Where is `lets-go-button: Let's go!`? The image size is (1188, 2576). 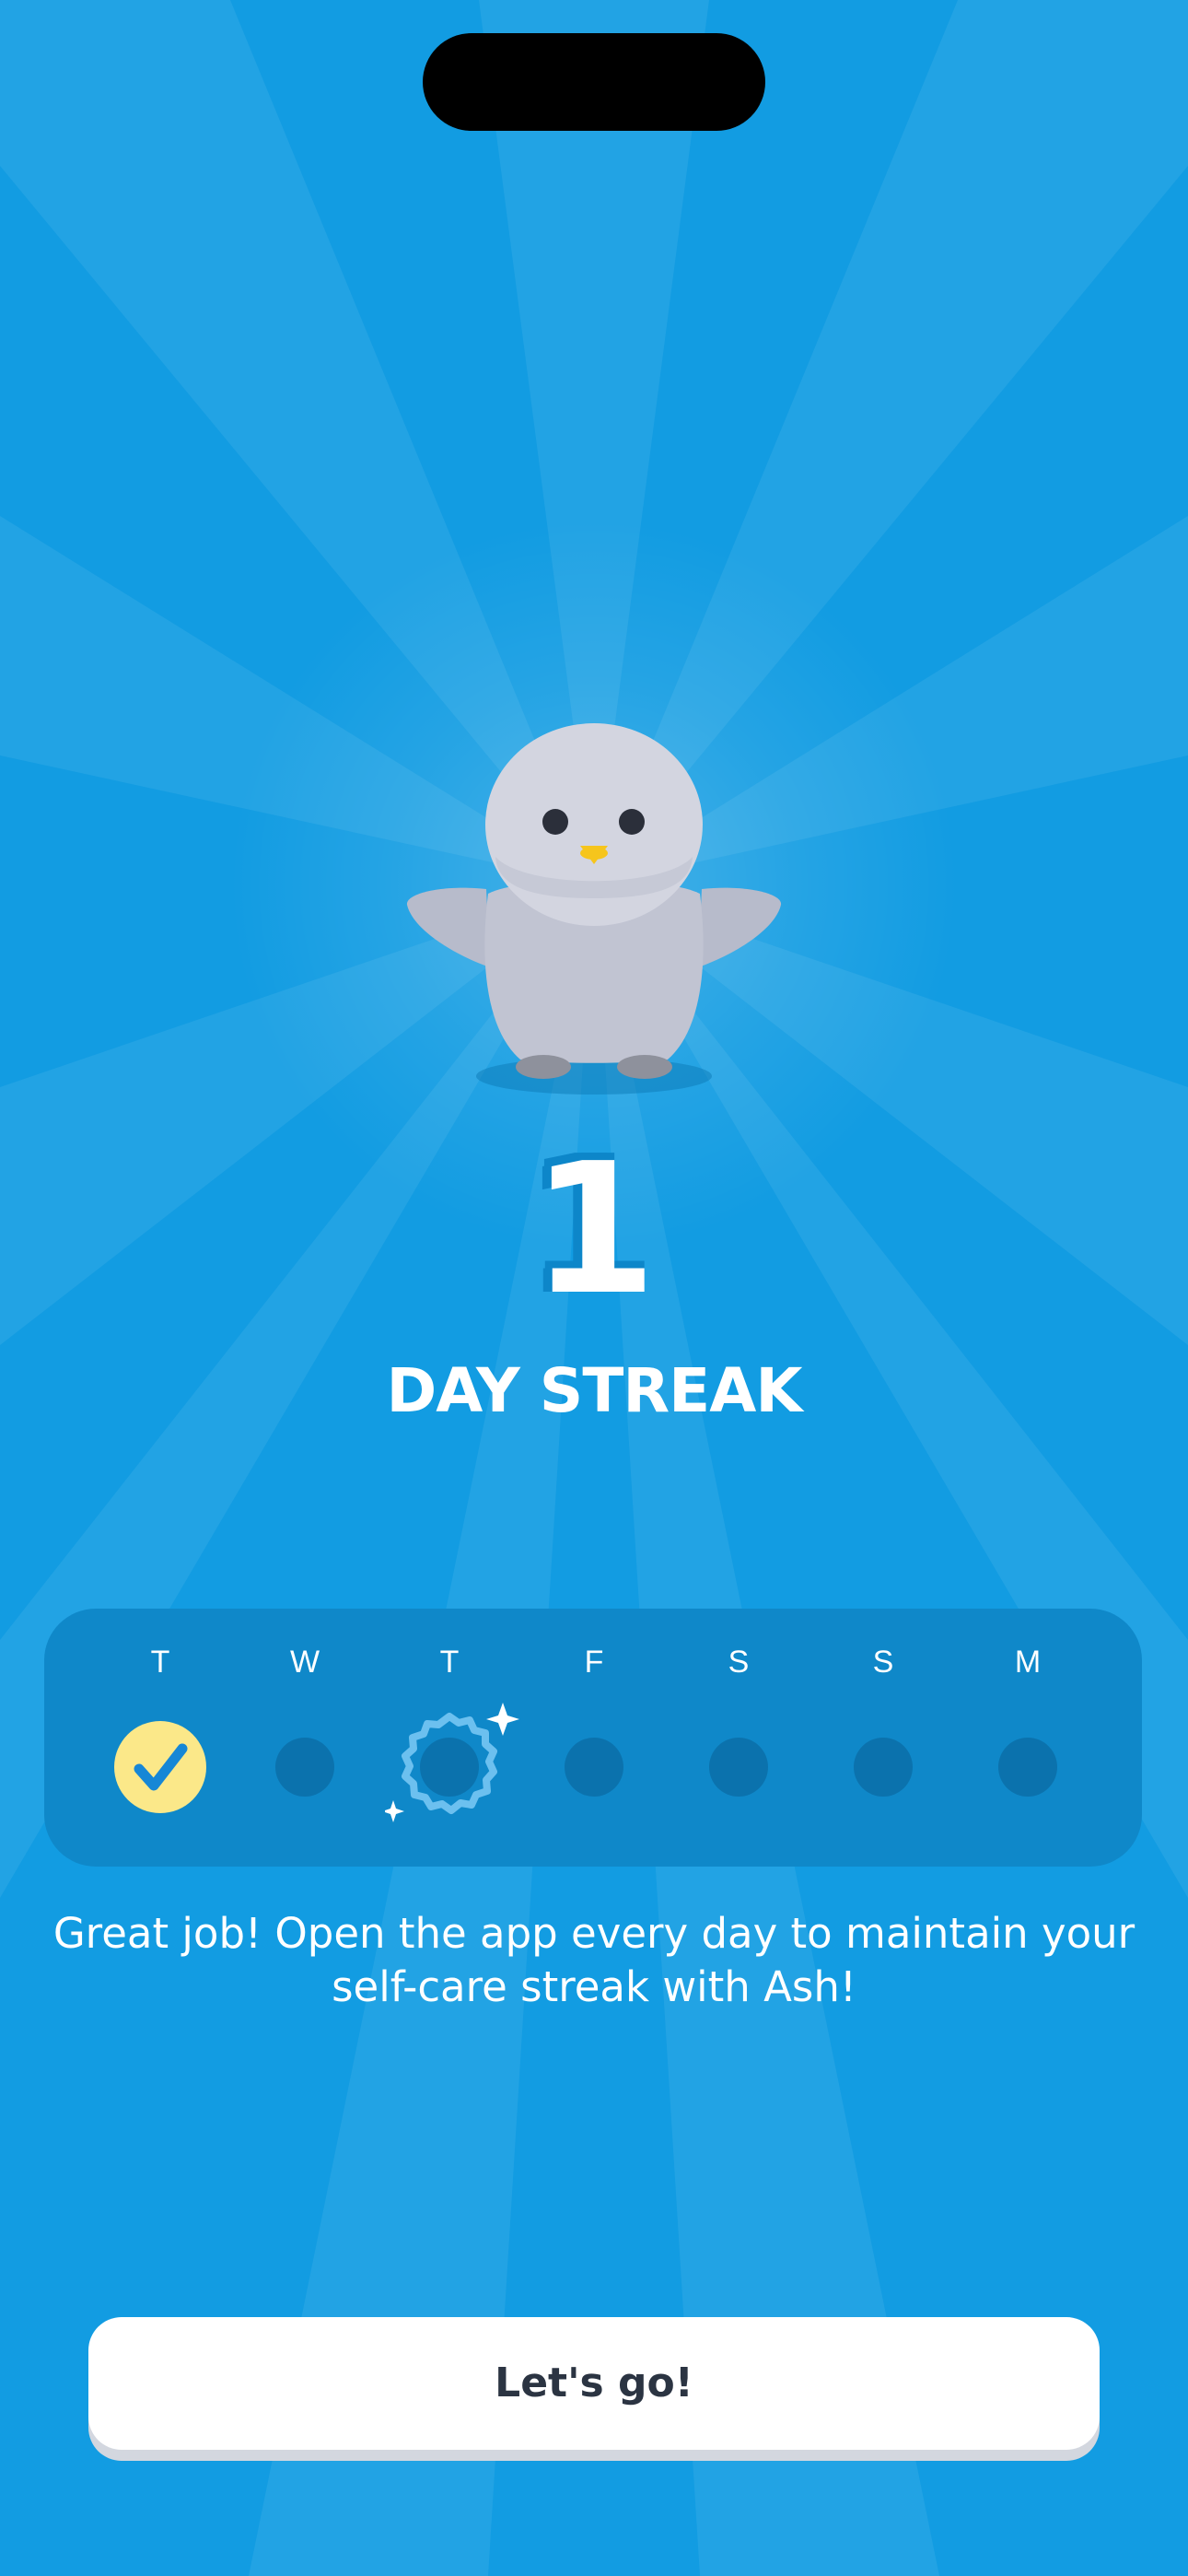
lets-go-button: Let's go! is located at coordinates (594, 2383).